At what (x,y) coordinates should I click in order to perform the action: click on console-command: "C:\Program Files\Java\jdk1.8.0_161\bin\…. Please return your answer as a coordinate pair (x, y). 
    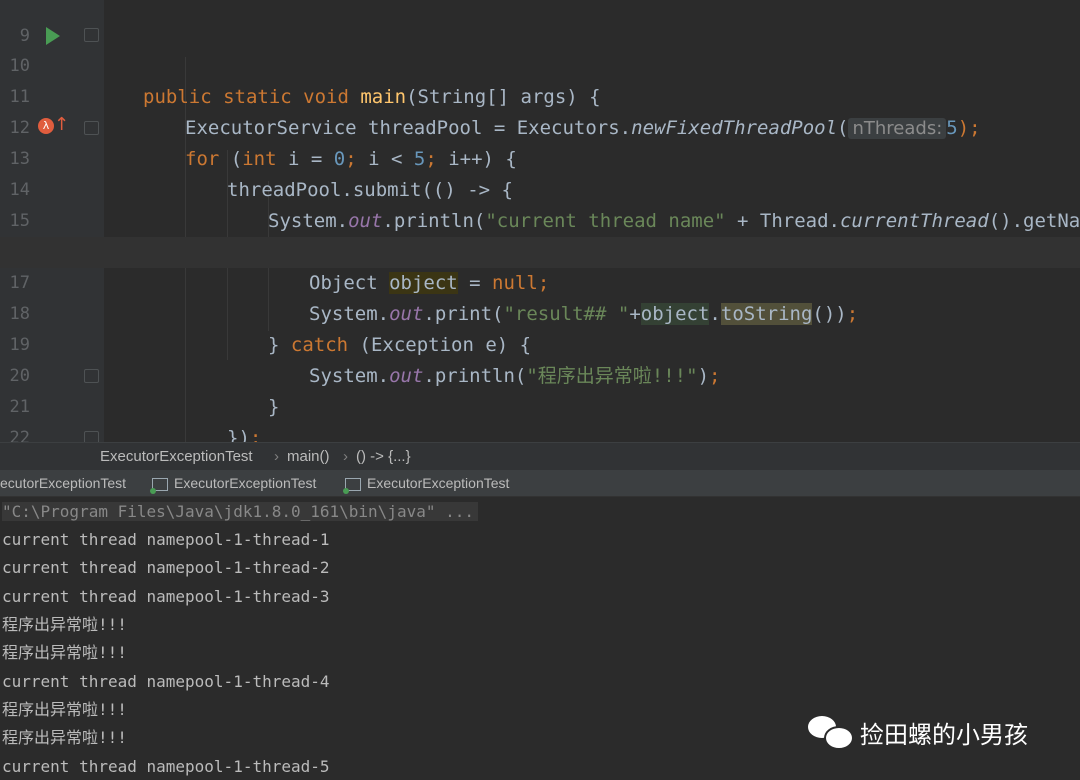
    Looking at the image, I should click on (240, 511).